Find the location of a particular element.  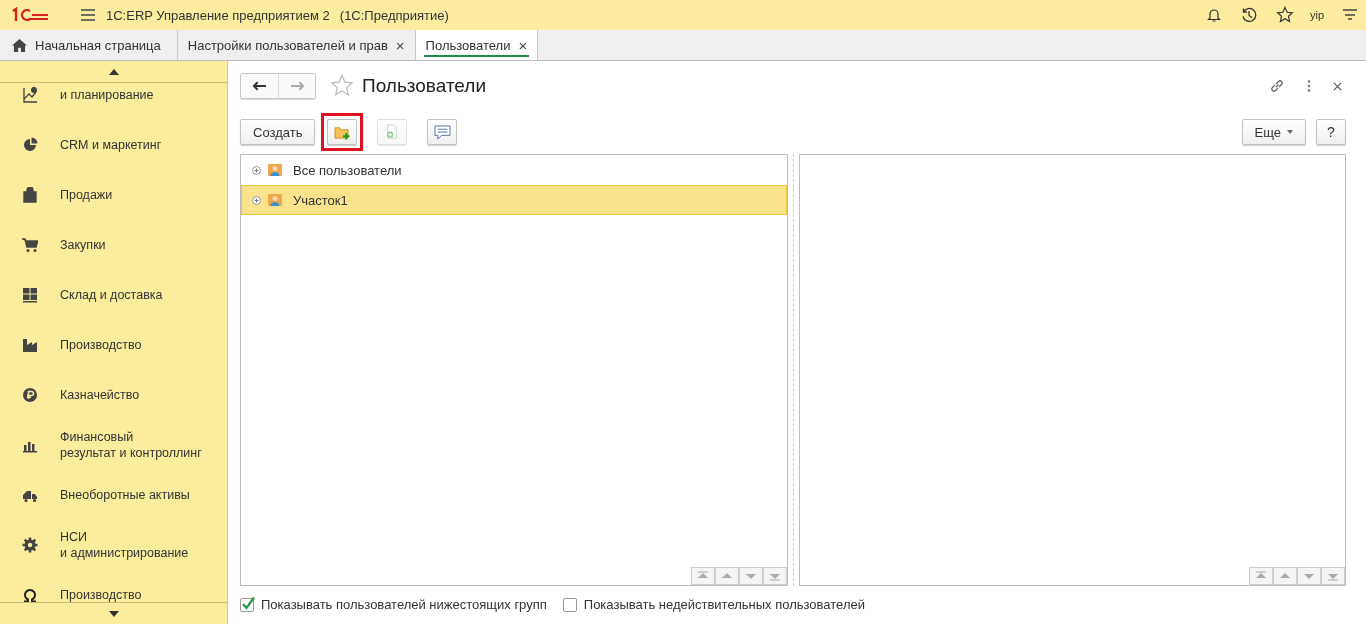

tree-label: Участок1 is located at coordinates (320, 200).